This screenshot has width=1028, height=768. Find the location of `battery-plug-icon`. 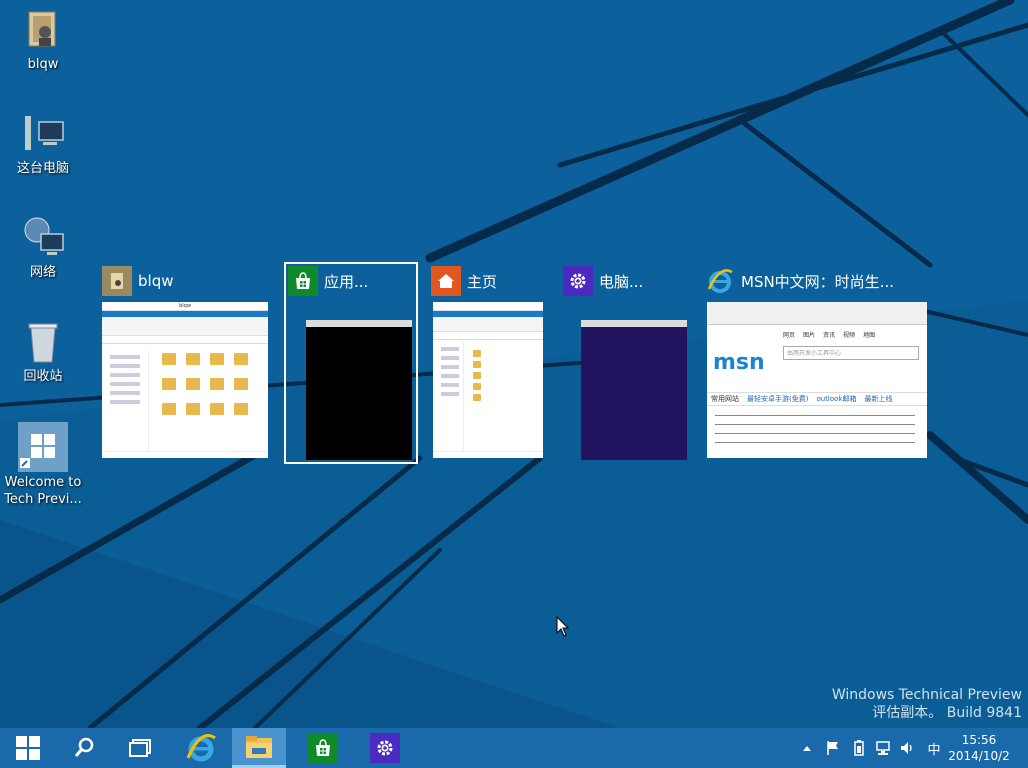

battery-plug-icon is located at coordinates (859, 748).